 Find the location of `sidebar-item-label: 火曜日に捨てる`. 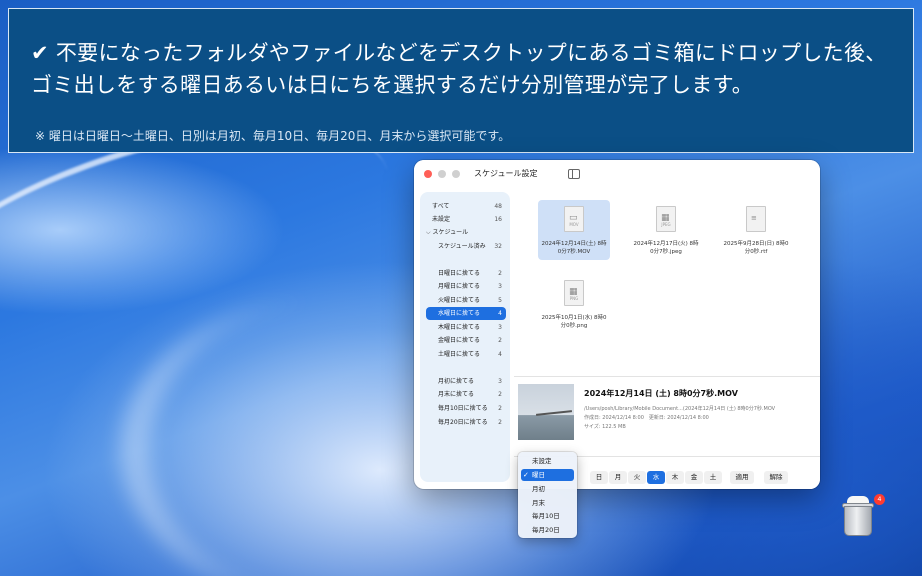

sidebar-item-label: 火曜日に捨てる is located at coordinates (459, 300).